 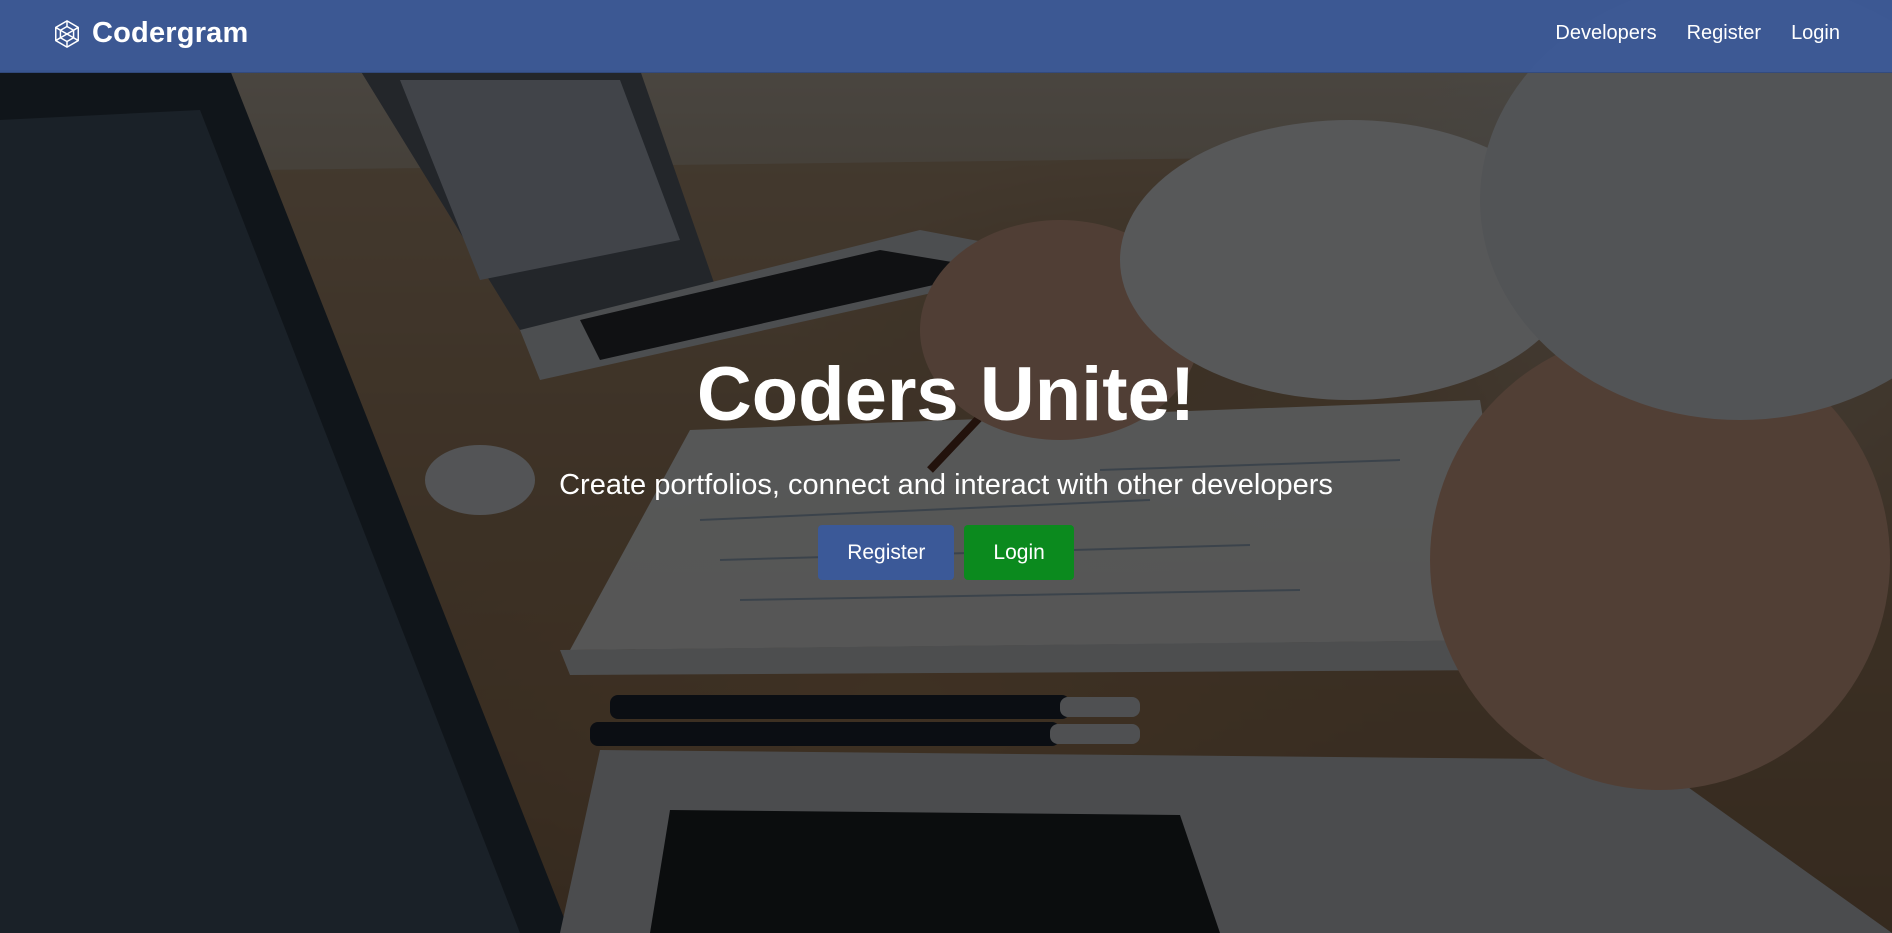 What do you see at coordinates (1019, 552) in the screenshot?
I see `login-button: Login` at bounding box center [1019, 552].